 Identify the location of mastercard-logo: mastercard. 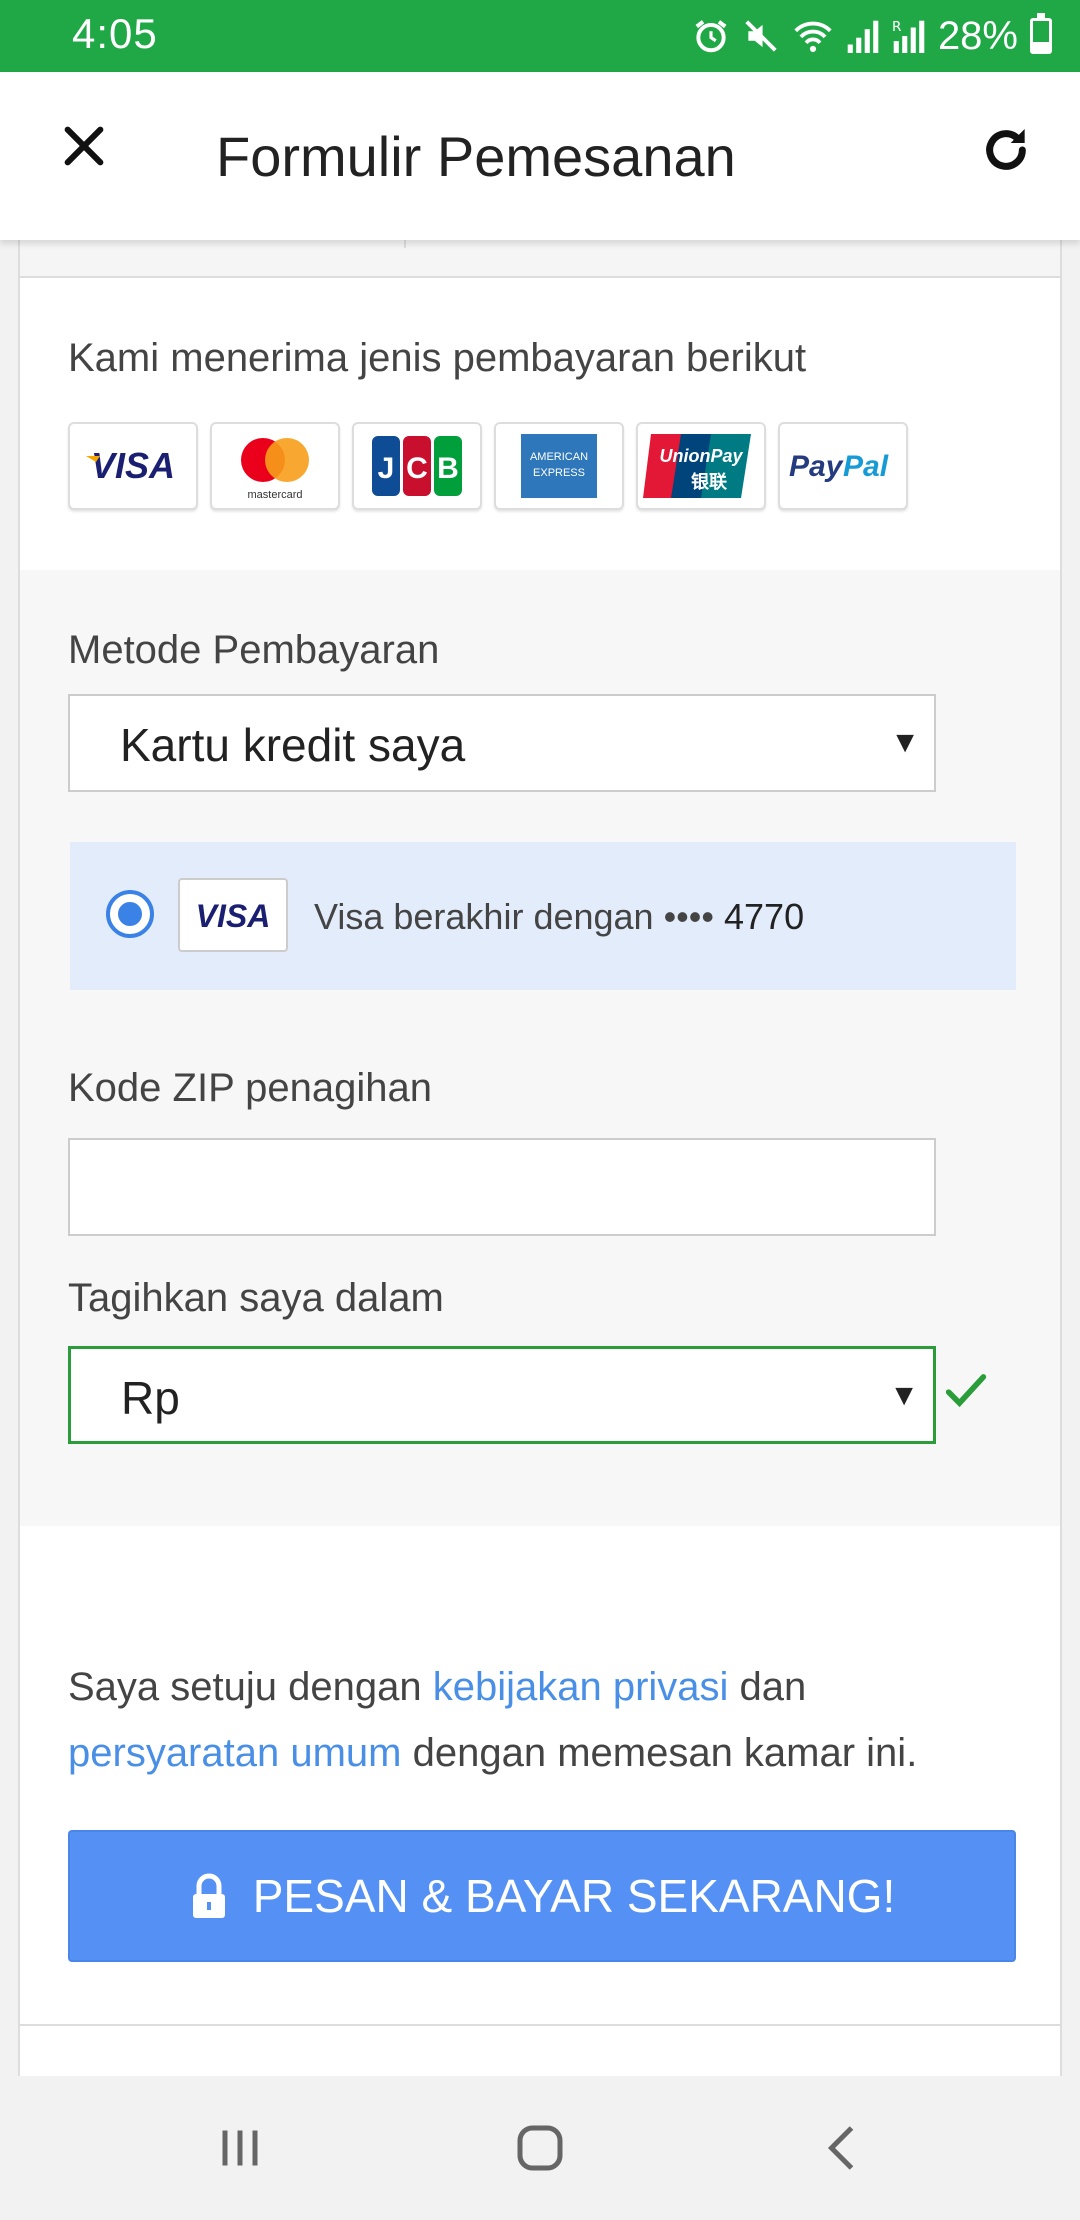
(275, 466).